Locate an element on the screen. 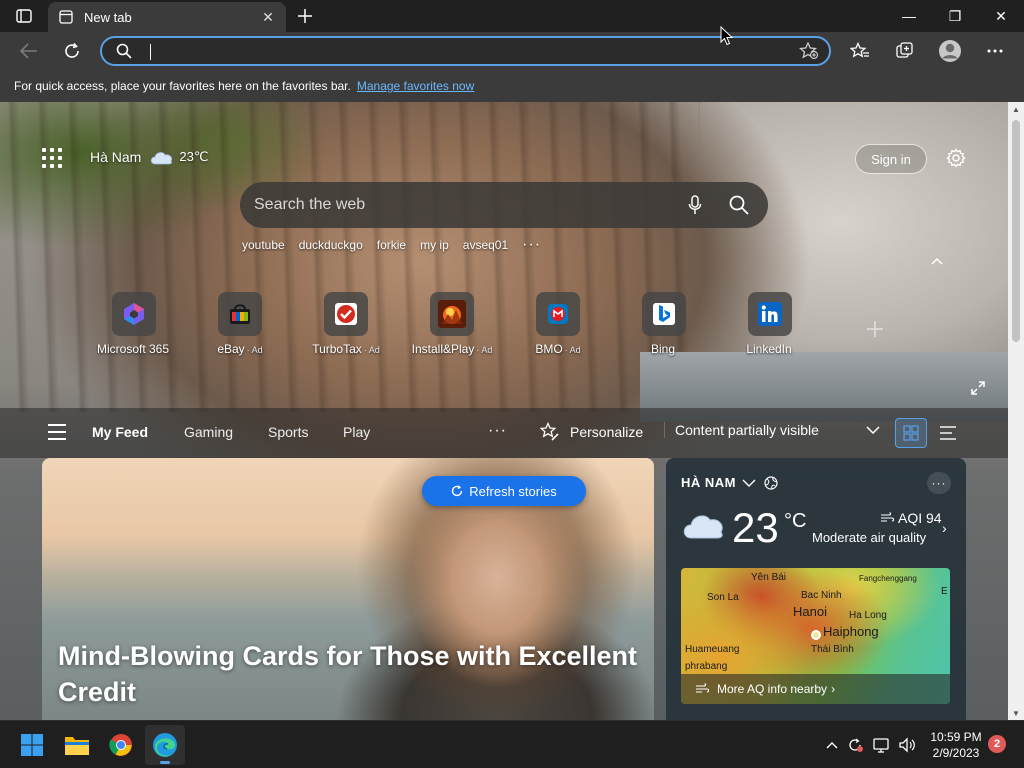 Image resolution: width=1024 pixels, height=768 pixels. taskbar-chrome is located at coordinates (121, 745).